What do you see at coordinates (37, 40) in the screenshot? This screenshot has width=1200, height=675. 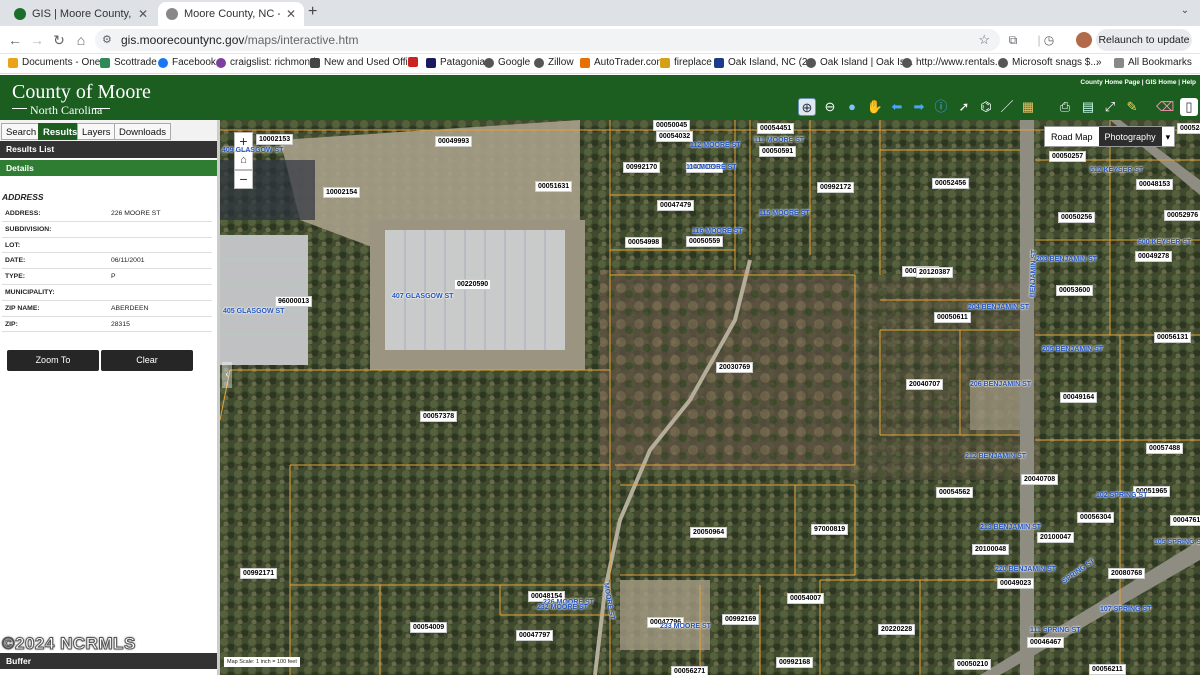 I see `forward-arrow-icon: →` at bounding box center [37, 40].